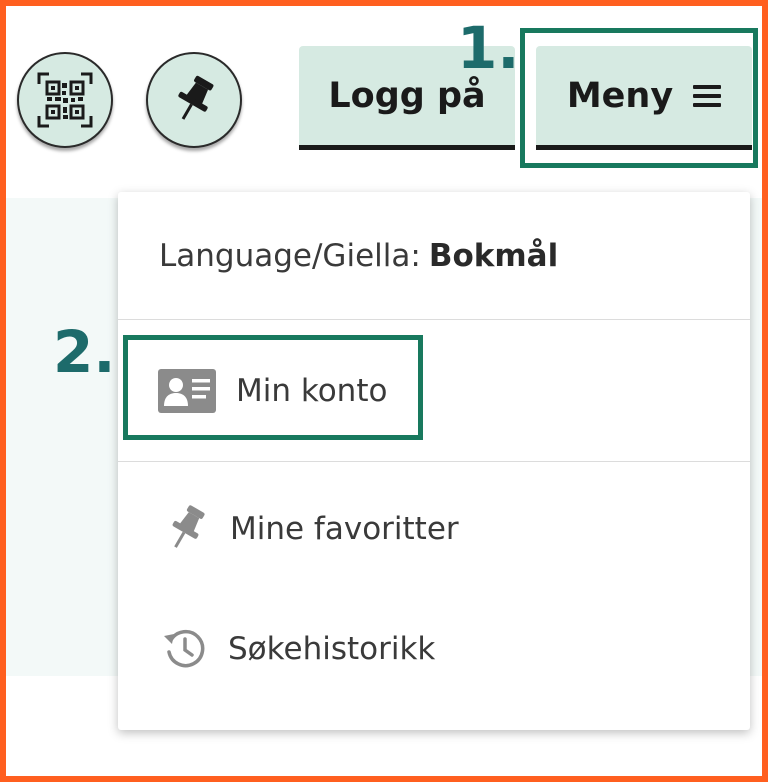  What do you see at coordinates (185, 649) in the screenshot?
I see `history-icon` at bounding box center [185, 649].